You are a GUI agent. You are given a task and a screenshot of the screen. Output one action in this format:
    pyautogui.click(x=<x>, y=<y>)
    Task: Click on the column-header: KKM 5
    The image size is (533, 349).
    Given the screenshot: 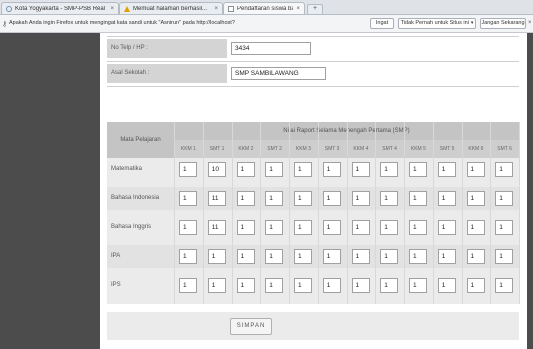 What is the action you would take?
    pyautogui.click(x=418, y=149)
    